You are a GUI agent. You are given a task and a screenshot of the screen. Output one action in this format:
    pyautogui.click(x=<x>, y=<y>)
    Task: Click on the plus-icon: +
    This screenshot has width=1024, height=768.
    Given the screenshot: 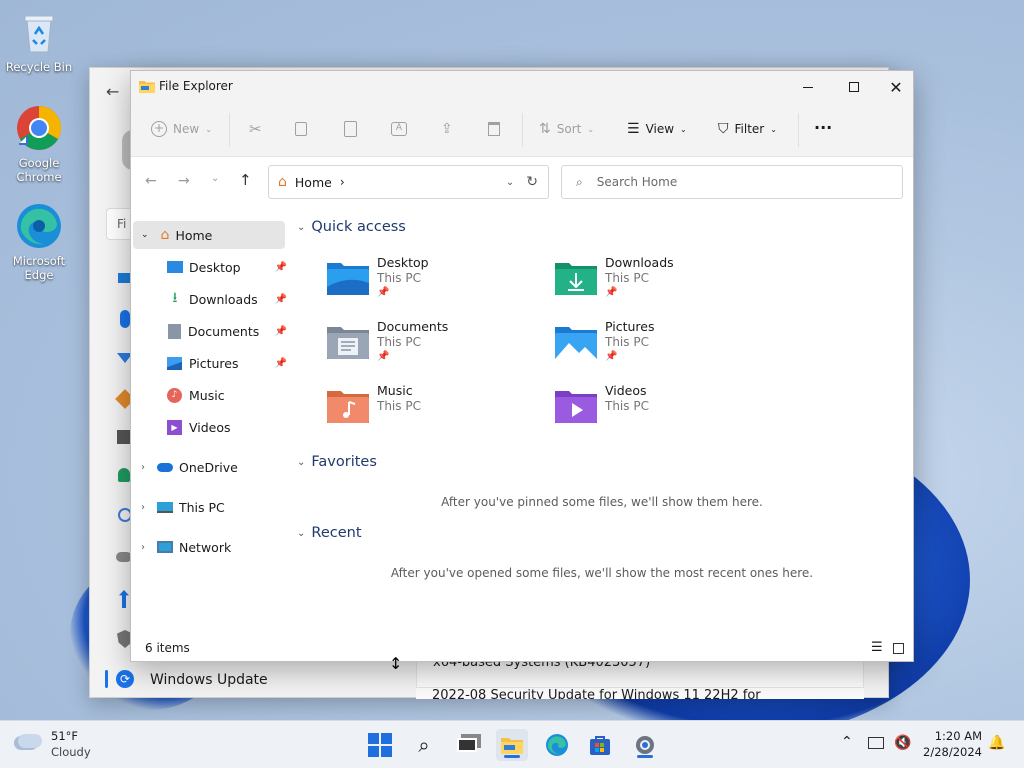 What is the action you would take?
    pyautogui.click(x=159, y=129)
    